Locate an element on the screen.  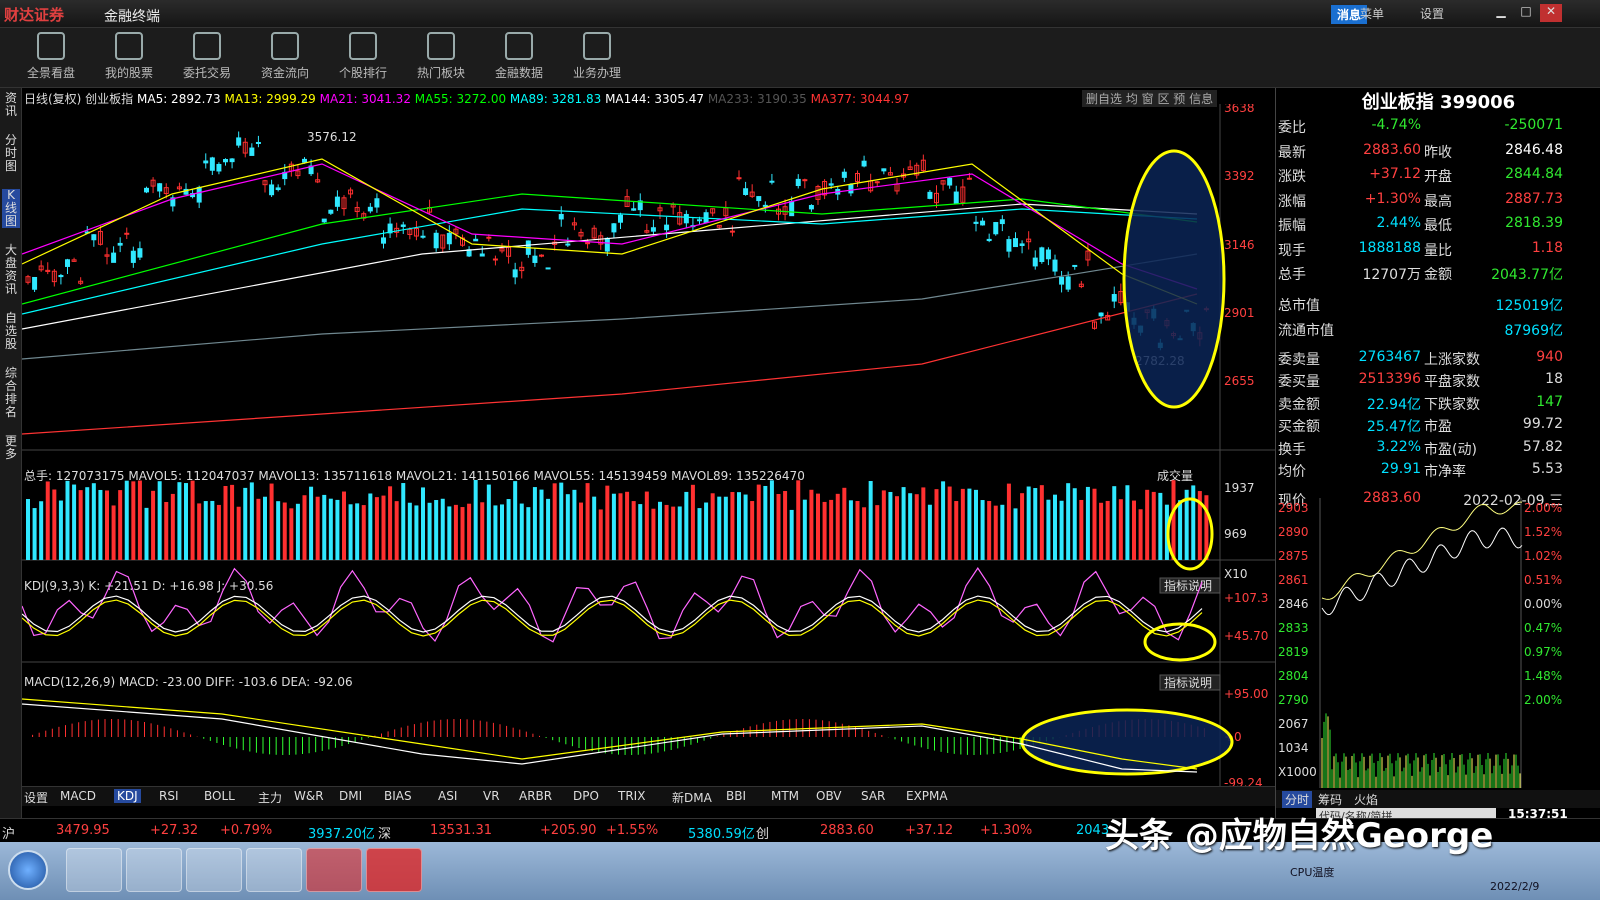
quote-row: 涨幅 +1.30% 最高 2887.73 is located at coordinates (1438, 200).